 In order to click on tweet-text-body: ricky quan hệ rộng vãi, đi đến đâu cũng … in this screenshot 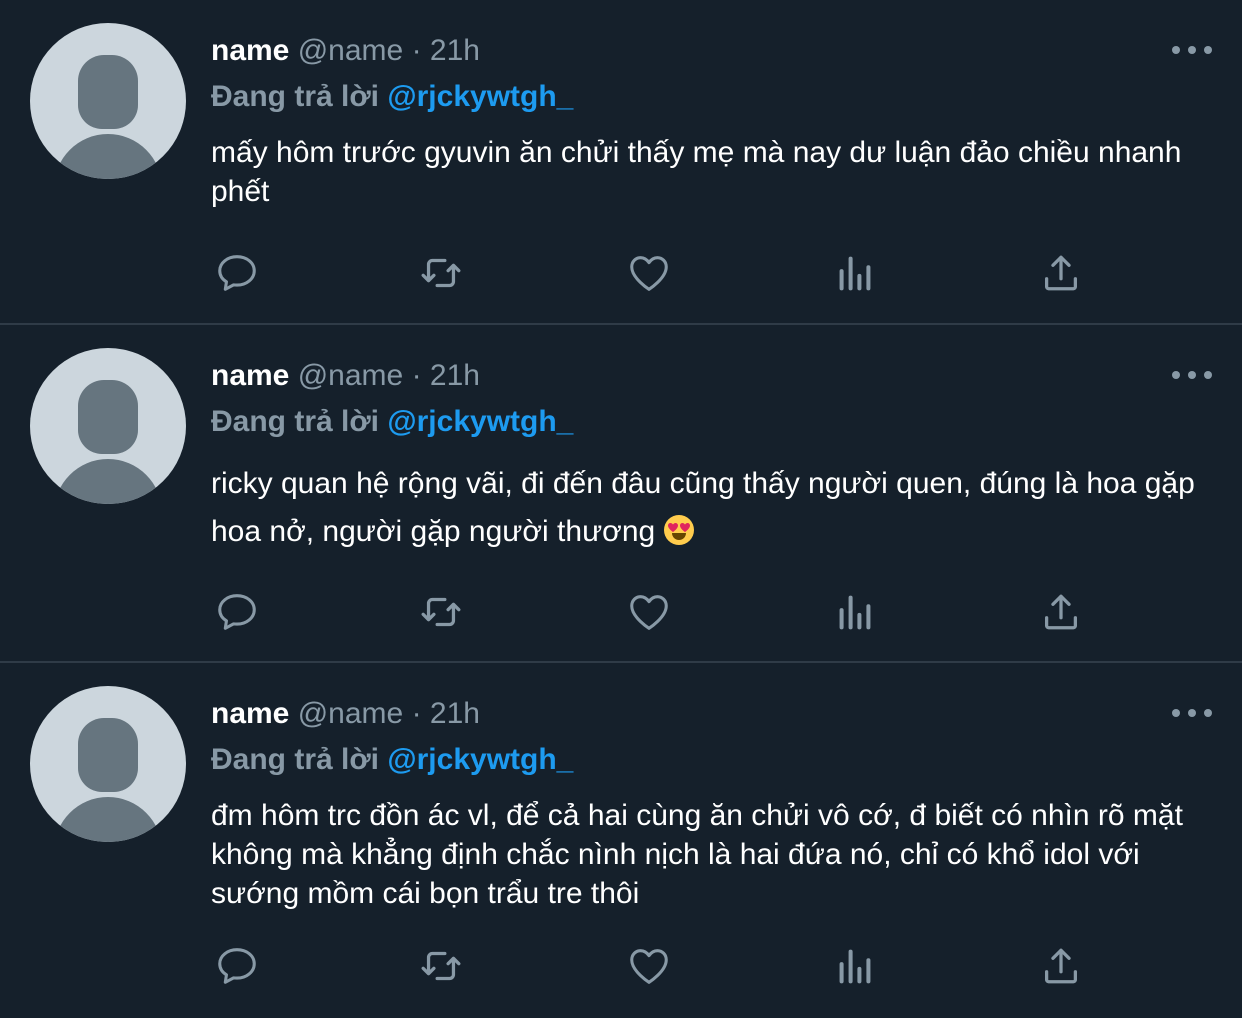, I will do `click(703, 507)`.